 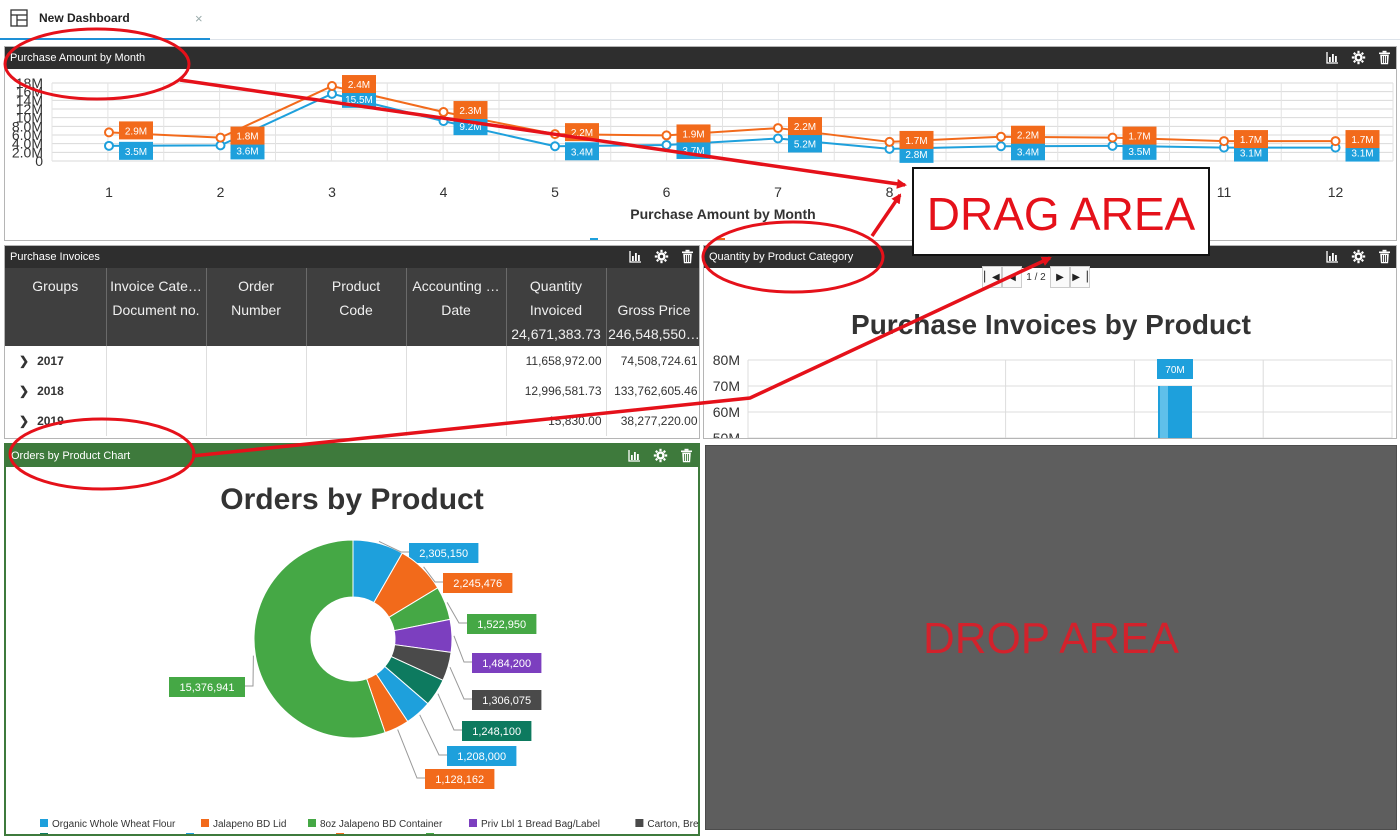 I want to click on data-label: 2.3M, so click(x=470, y=111).